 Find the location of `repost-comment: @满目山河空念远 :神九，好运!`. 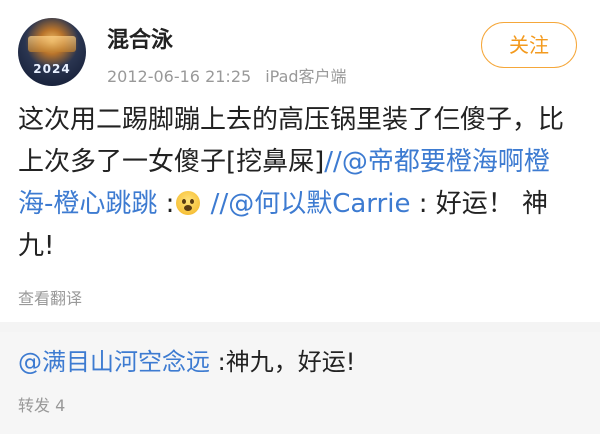

repost-comment: @满目山河空念远 :神九，好运! is located at coordinates (186, 362).